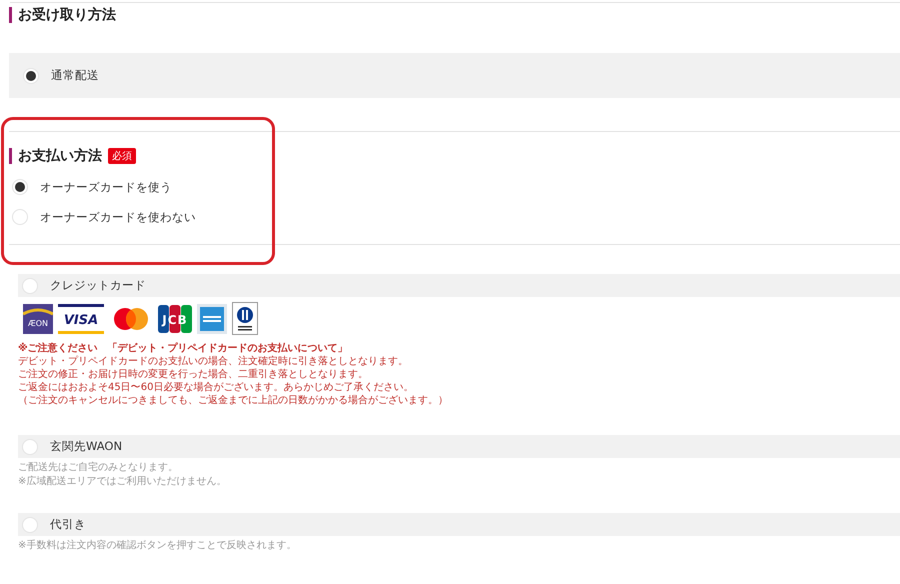 The height and width of the screenshot is (584, 900). I want to click on radio-option: 代引き, so click(54, 524).